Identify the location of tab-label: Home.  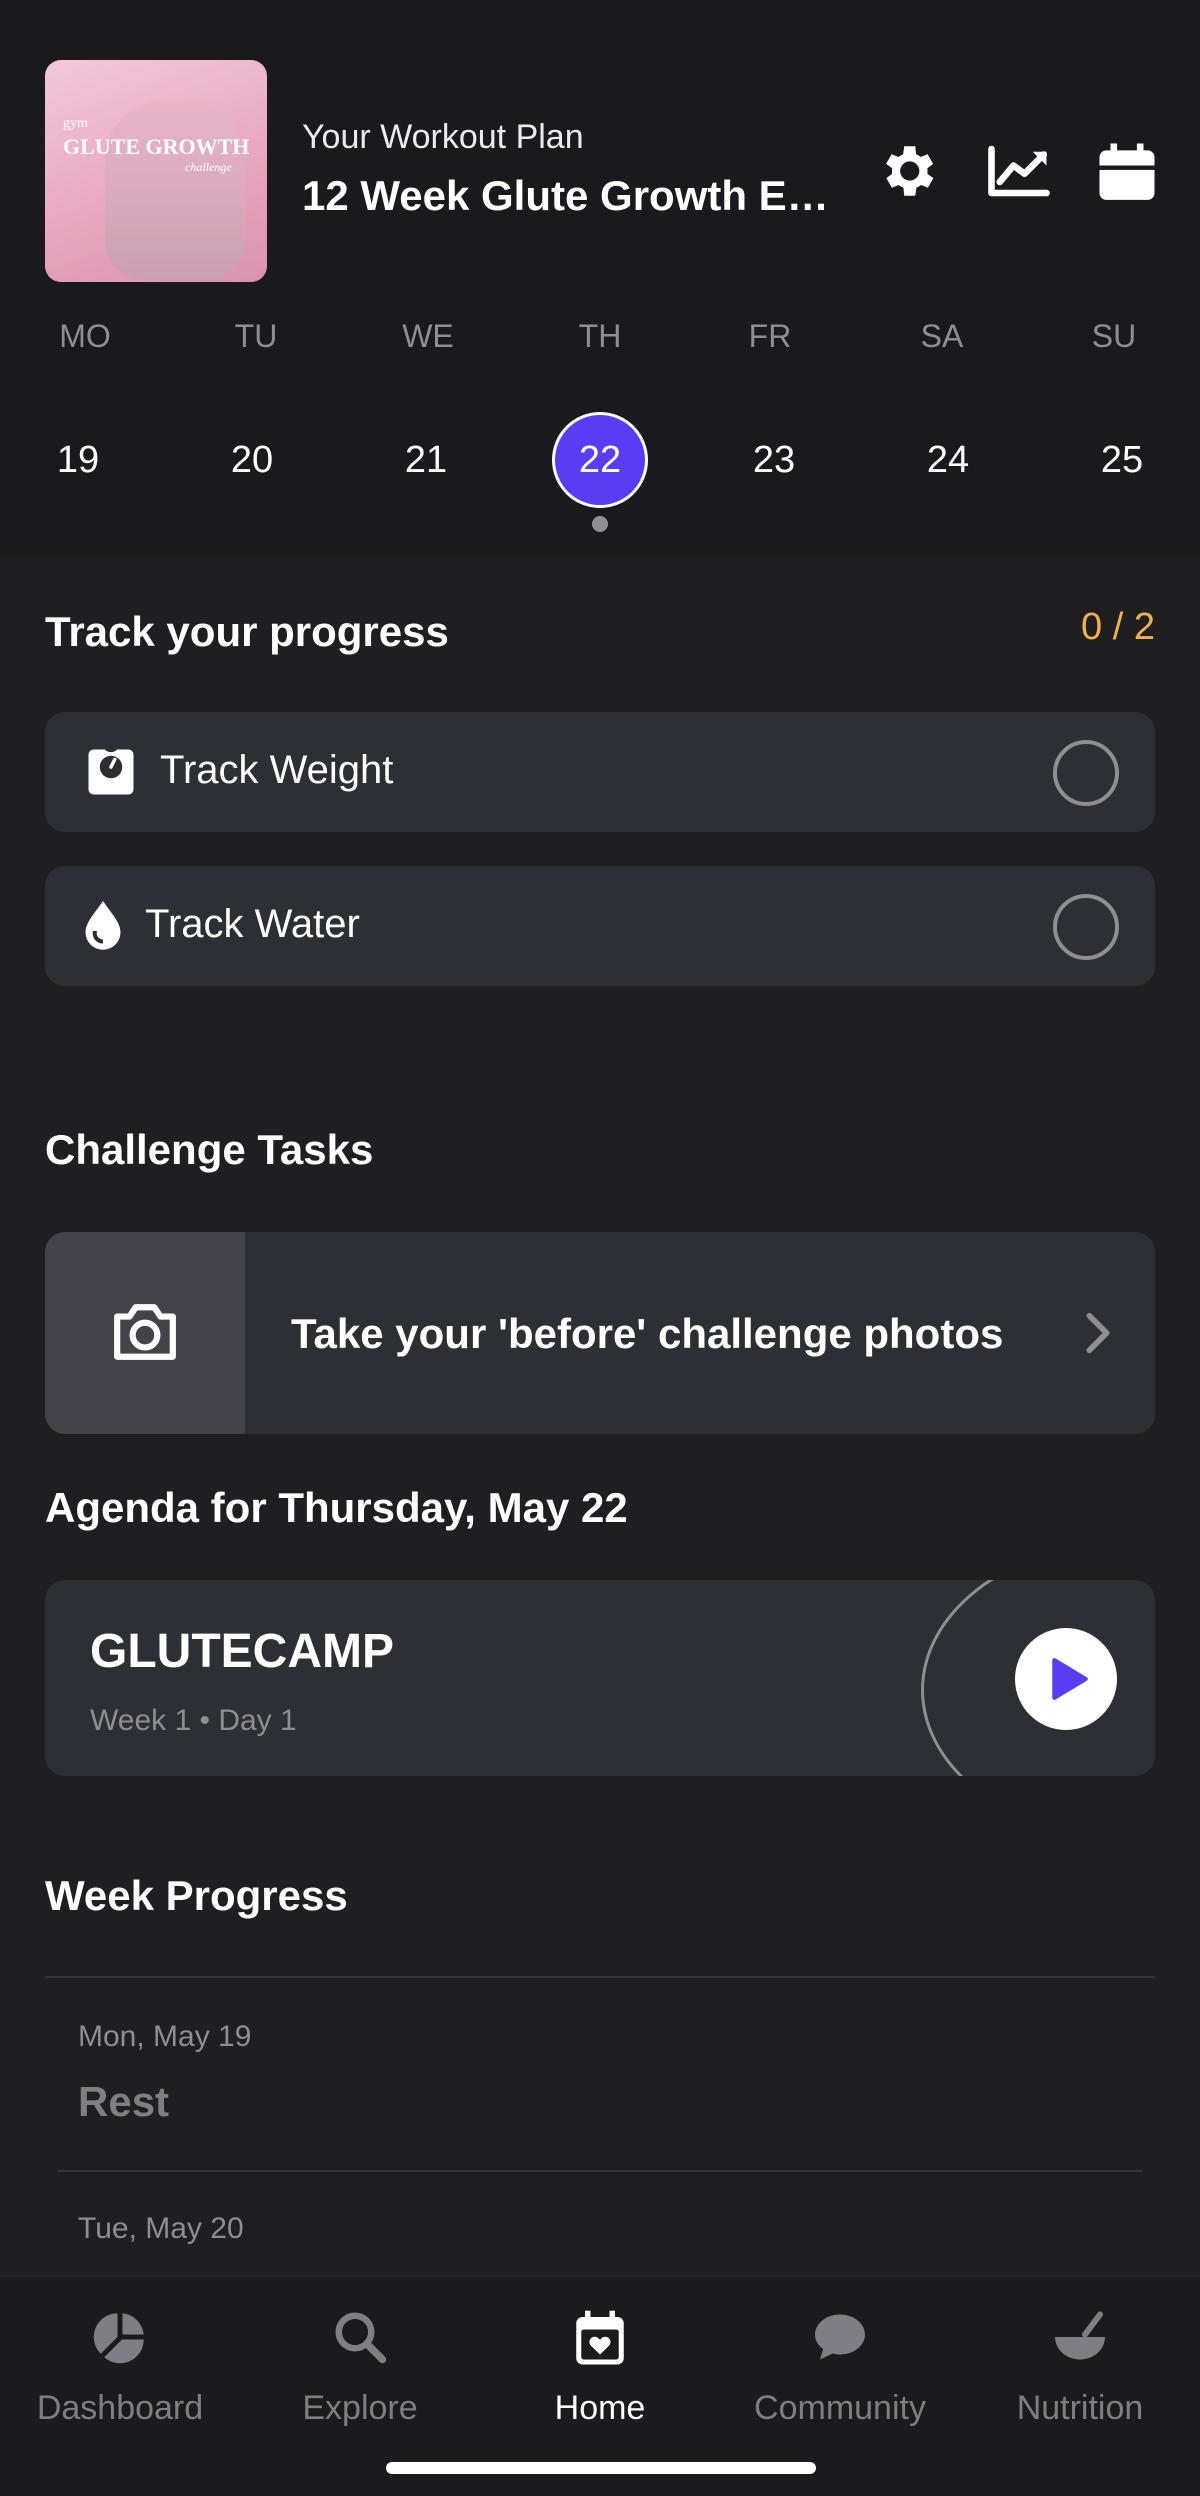
(600, 2408).